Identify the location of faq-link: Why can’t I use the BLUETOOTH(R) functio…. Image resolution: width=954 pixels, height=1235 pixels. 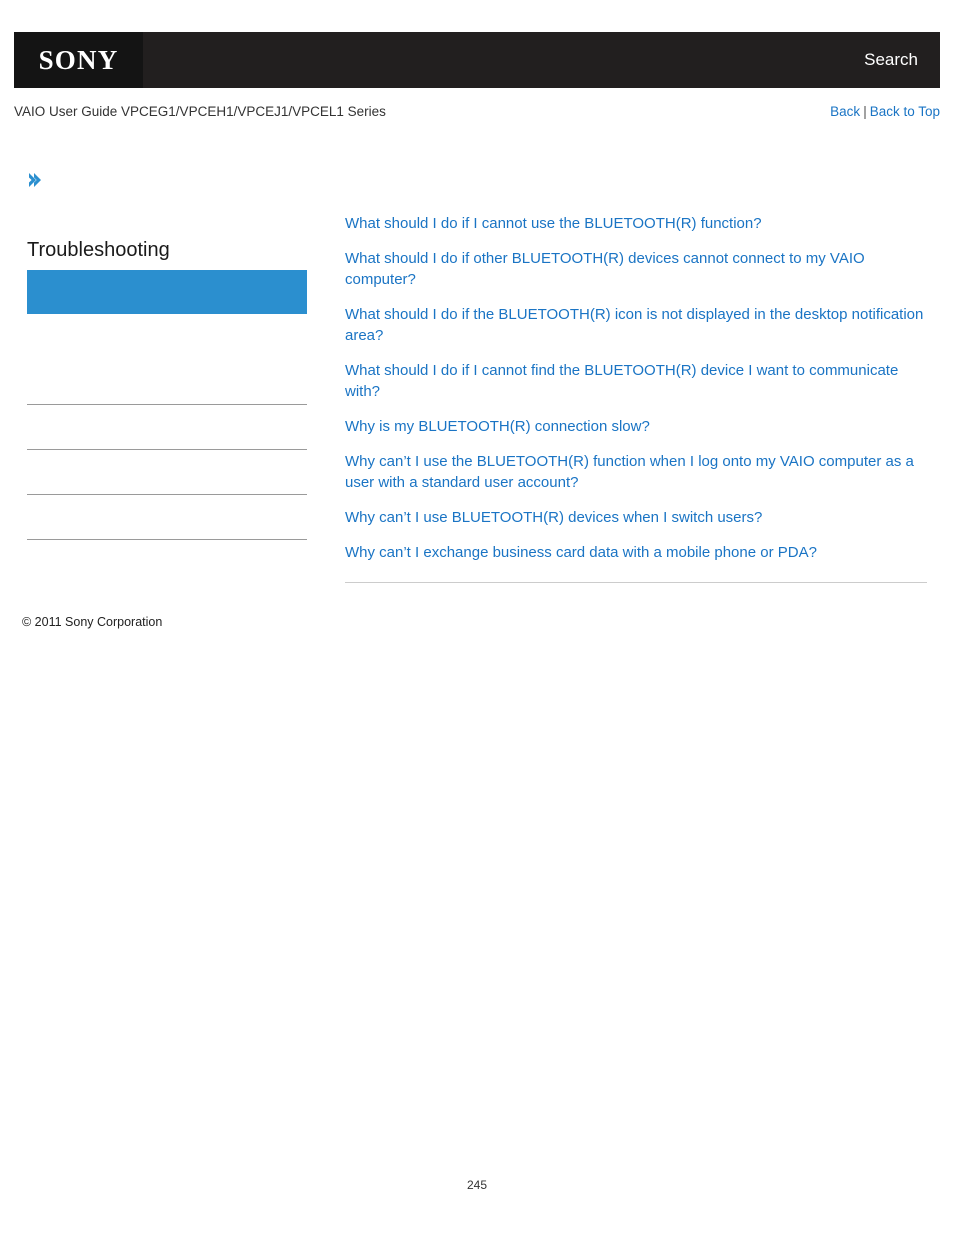
(636, 472).